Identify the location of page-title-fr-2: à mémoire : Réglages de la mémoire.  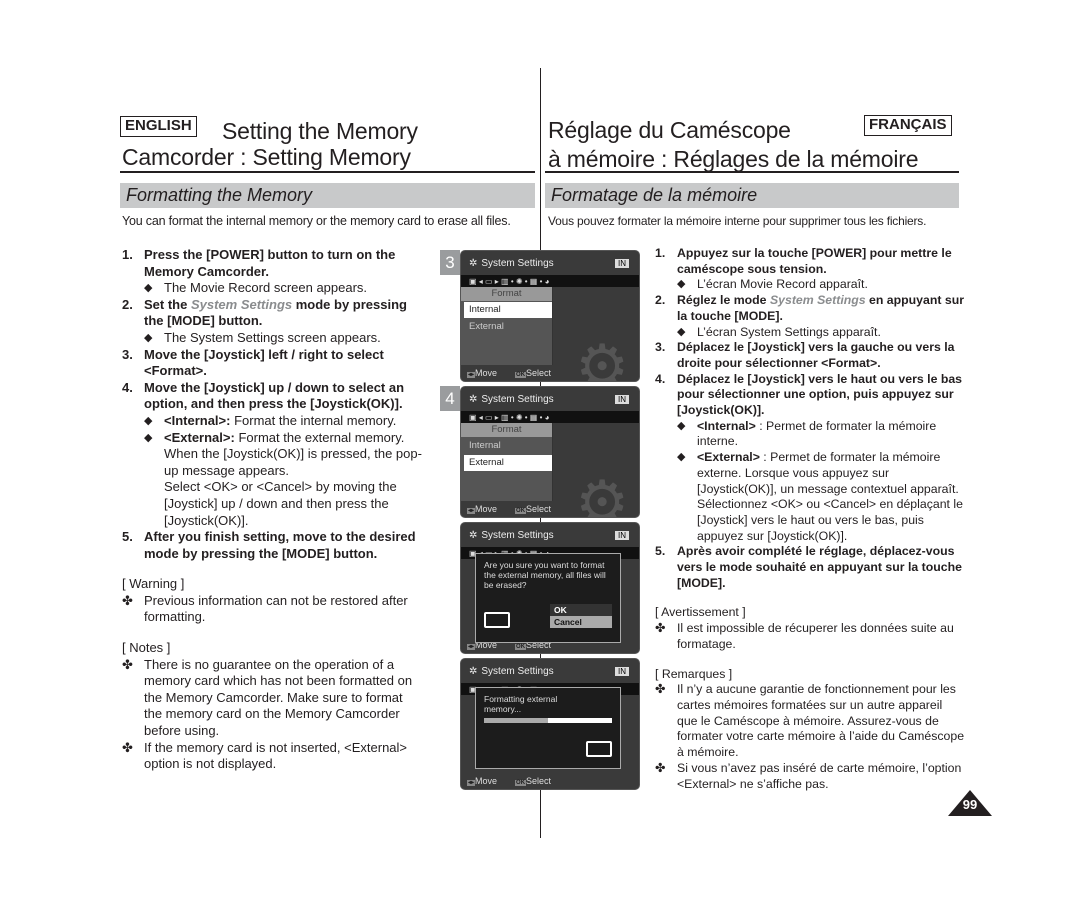
(733, 159).